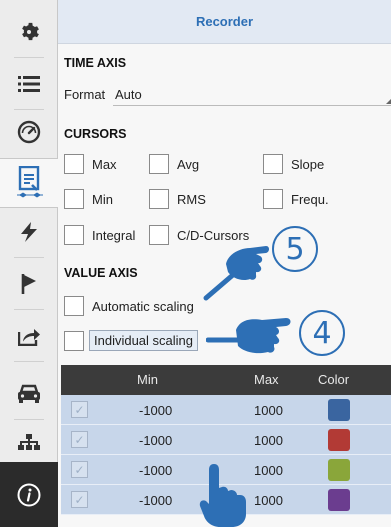 The width and height of the screenshot is (391, 527). I want to click on format-select-value: Auto, so click(128, 94).